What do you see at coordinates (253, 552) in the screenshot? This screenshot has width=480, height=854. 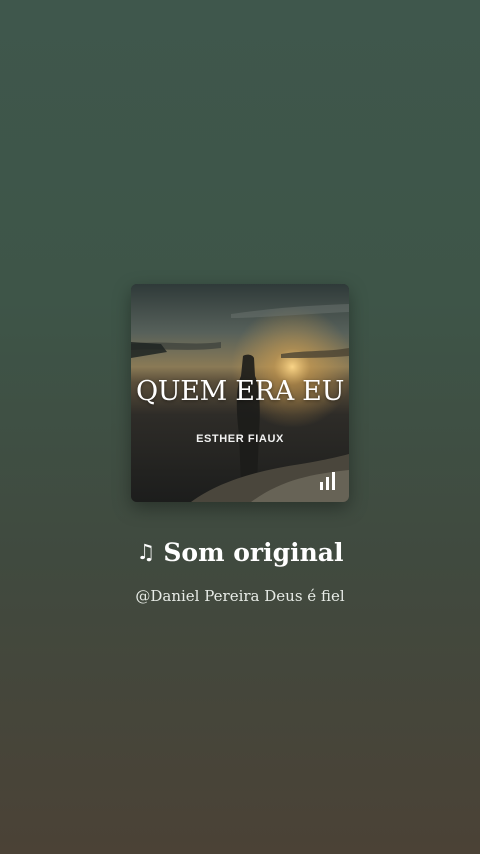 I see `sound-title: Som original` at bounding box center [253, 552].